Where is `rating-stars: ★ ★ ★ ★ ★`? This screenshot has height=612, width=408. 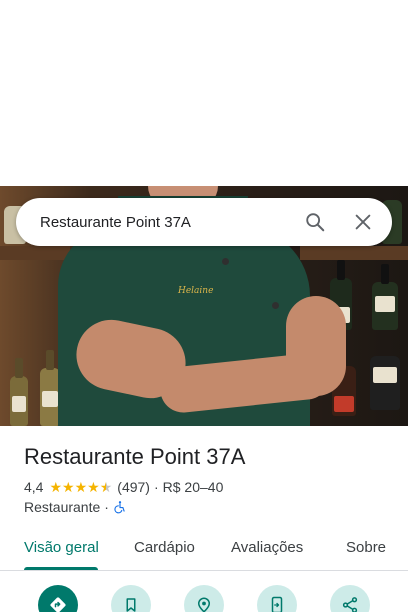
rating-stars: ★ ★ ★ ★ ★ is located at coordinates (80, 487).